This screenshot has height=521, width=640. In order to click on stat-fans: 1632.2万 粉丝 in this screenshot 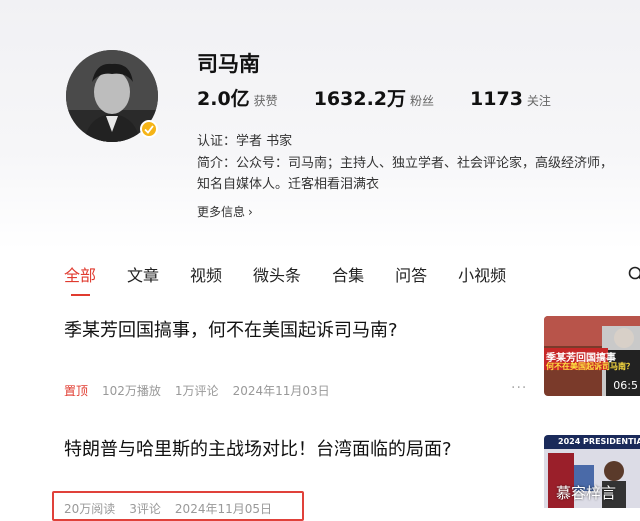, I will do `click(374, 97)`.